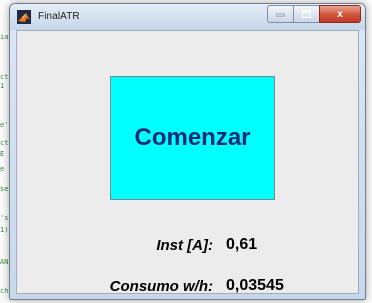 The image size is (372, 303). What do you see at coordinates (59, 16) in the screenshot?
I see `window-title: FinalATR` at bounding box center [59, 16].